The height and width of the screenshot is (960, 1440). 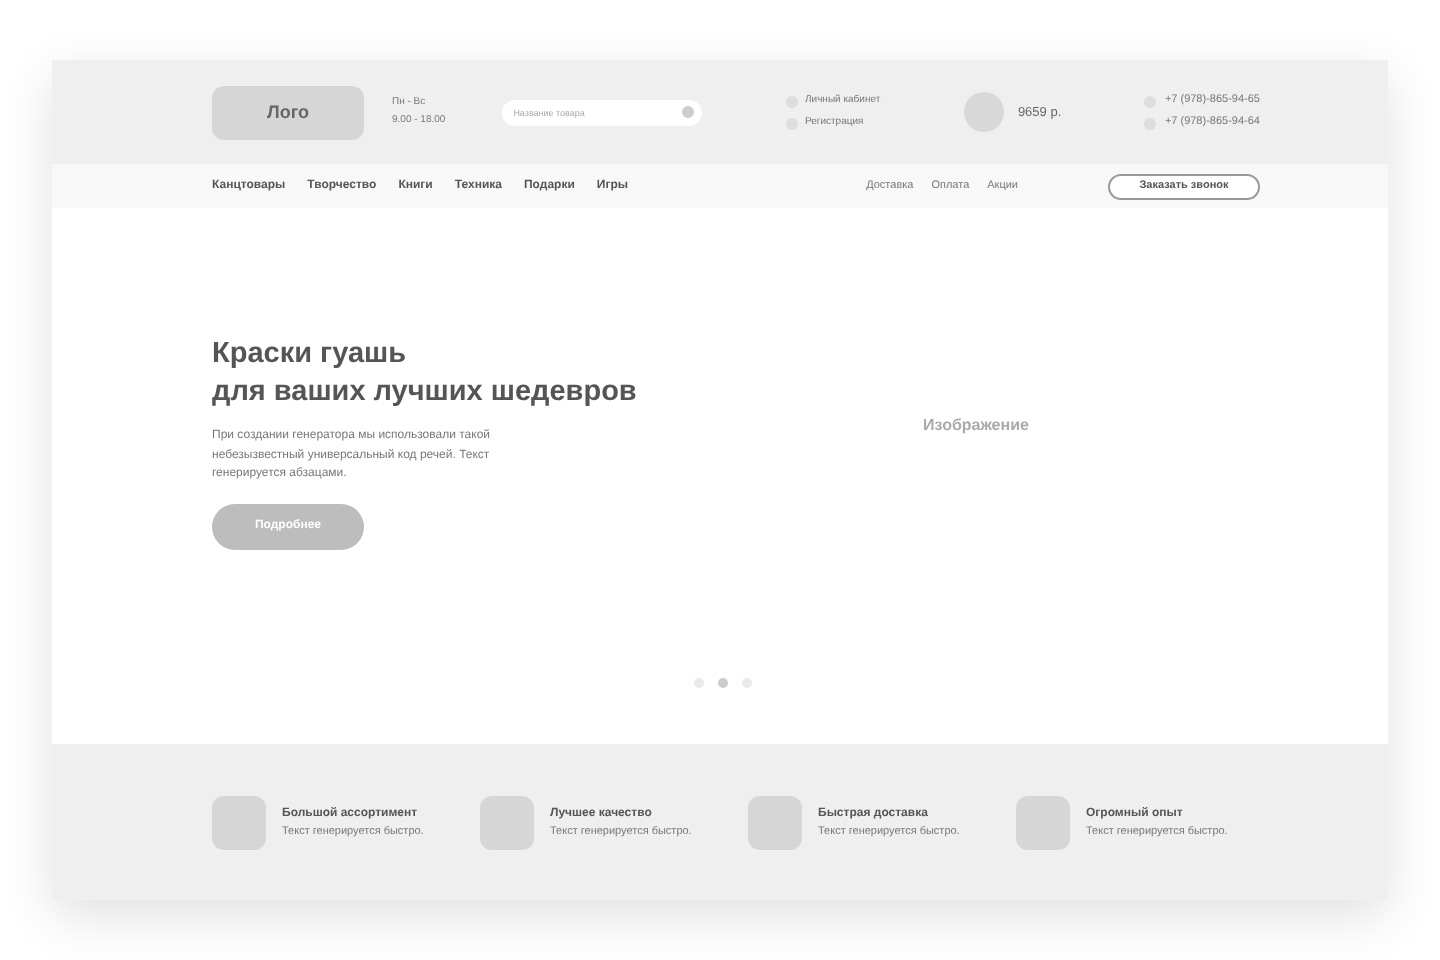 I want to click on logo: Лого, so click(x=288, y=112).